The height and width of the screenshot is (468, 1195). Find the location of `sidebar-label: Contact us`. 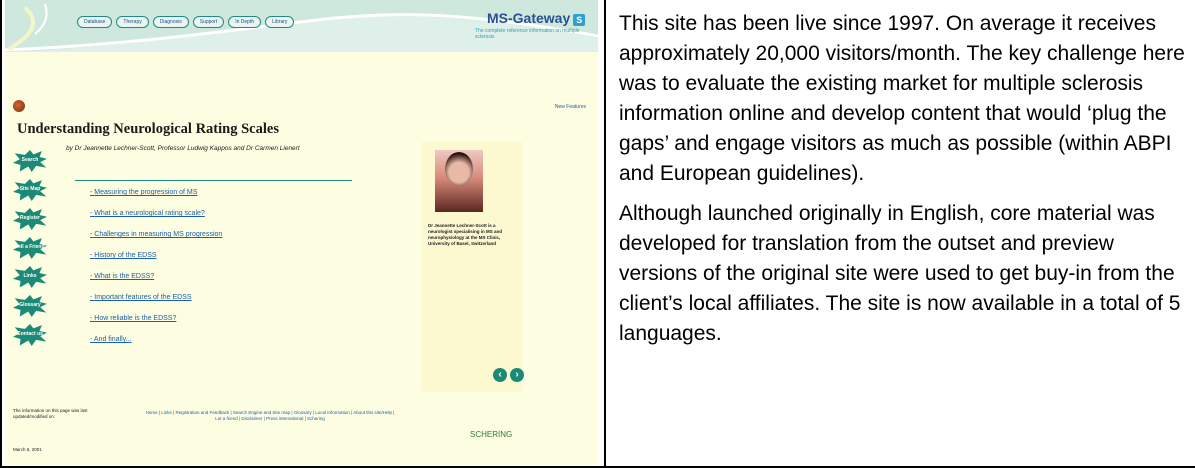

sidebar-label: Contact us is located at coordinates (30, 334).